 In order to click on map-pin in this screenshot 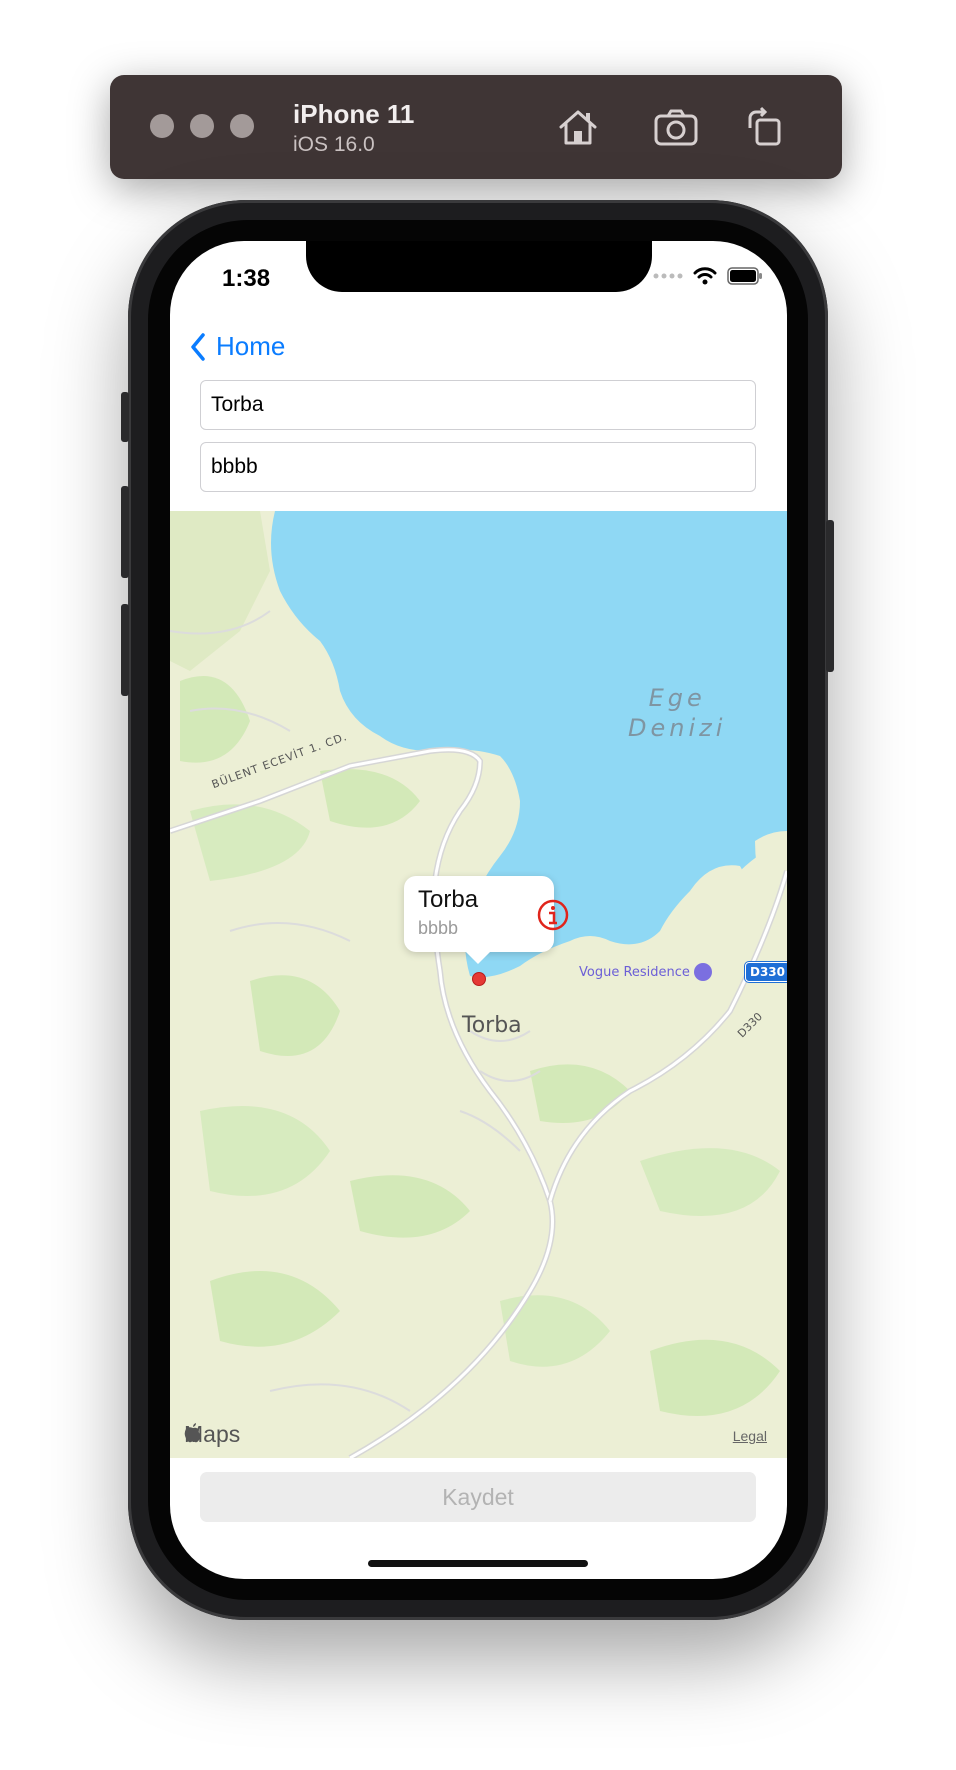, I will do `click(479, 979)`.